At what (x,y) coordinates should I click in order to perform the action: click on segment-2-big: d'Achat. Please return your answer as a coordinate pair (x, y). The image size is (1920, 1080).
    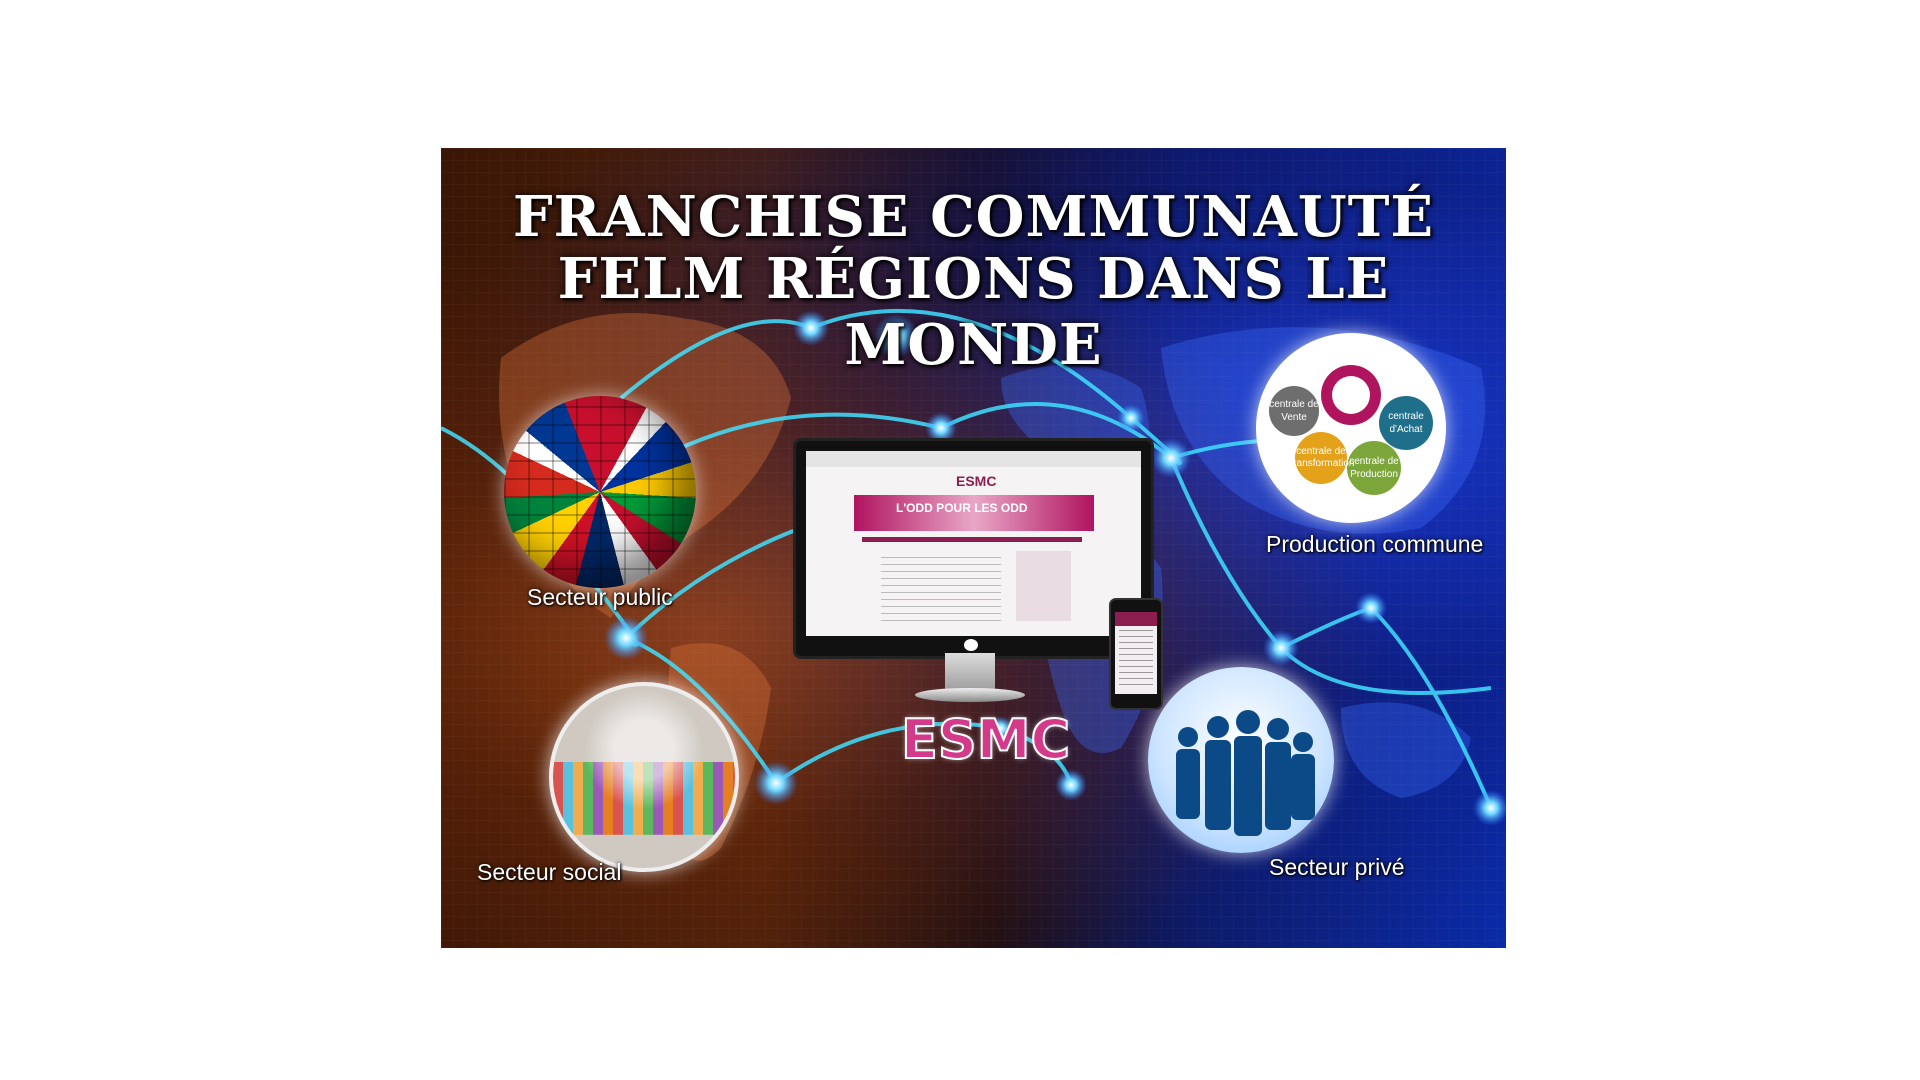
    Looking at the image, I should click on (1405, 429).